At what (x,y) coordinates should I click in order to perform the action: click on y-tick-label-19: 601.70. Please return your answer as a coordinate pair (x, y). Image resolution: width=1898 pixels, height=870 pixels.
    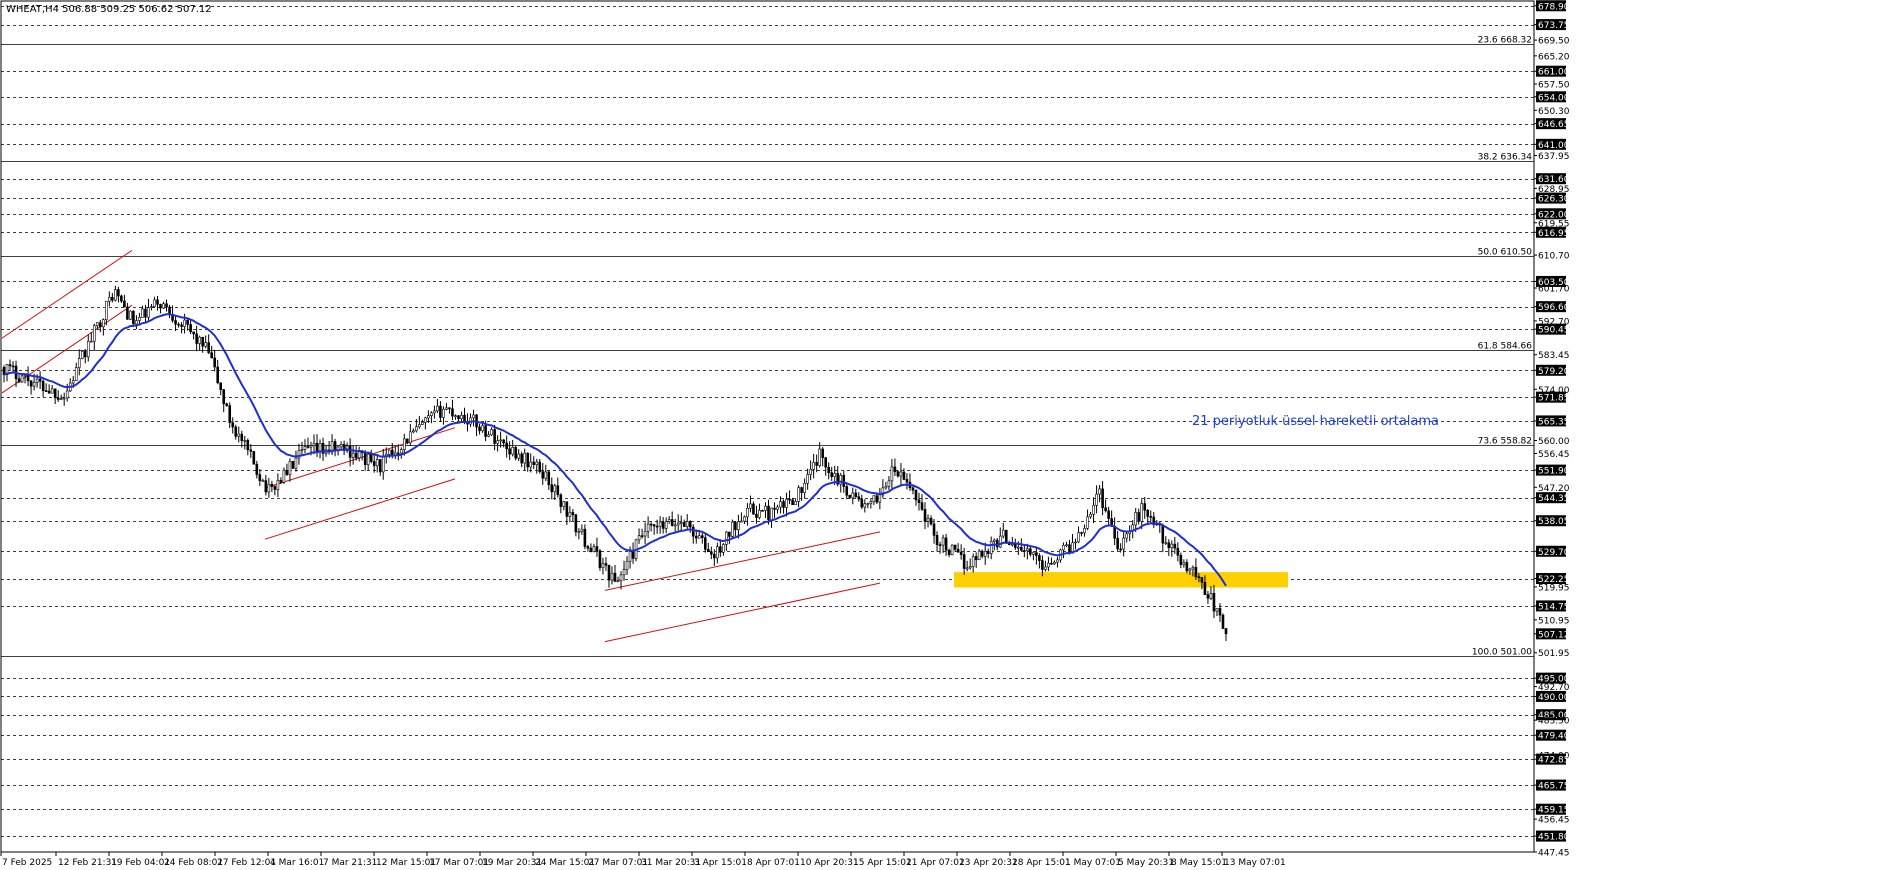
    Looking at the image, I should click on (1554, 290).